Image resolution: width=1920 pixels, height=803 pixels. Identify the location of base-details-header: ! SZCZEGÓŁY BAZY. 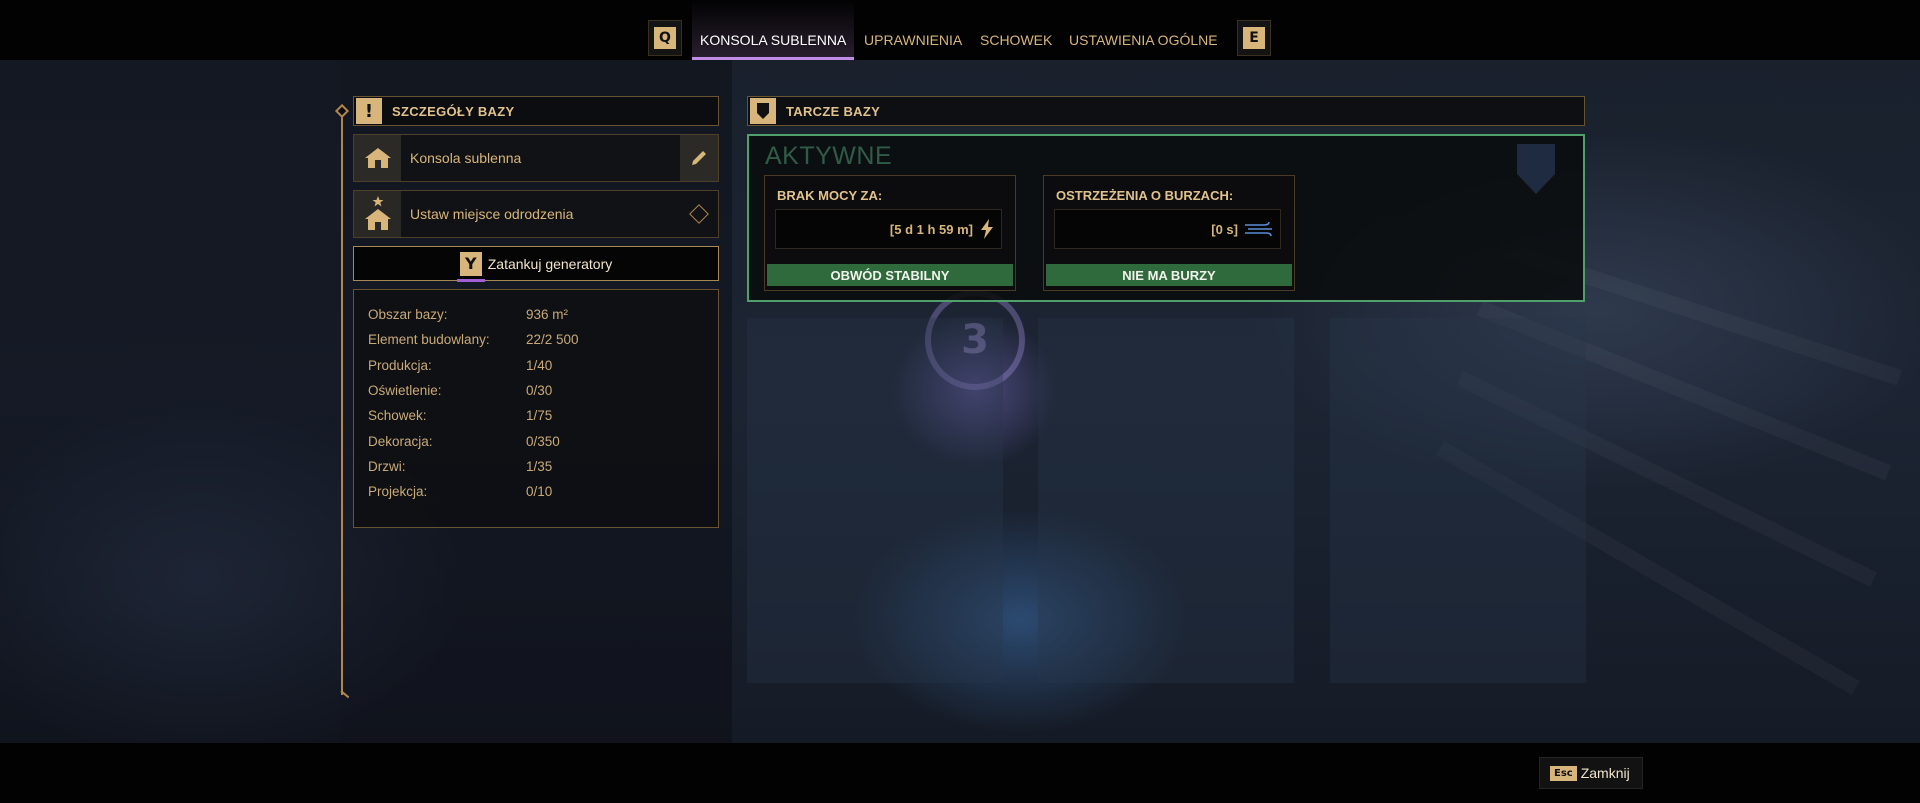
(536, 111).